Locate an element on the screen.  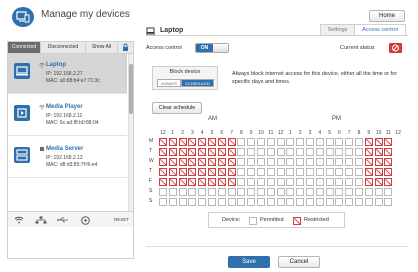
wifi-filter-icon is located at coordinates (19, 220).